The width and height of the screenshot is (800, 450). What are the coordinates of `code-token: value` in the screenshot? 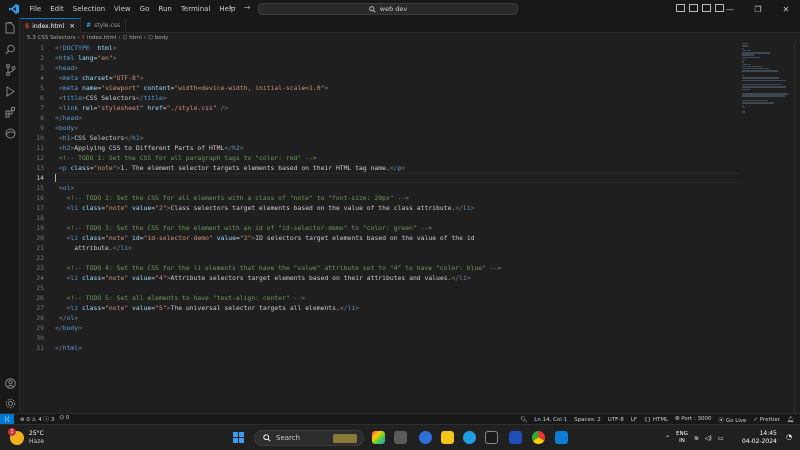 It's located at (142, 308).